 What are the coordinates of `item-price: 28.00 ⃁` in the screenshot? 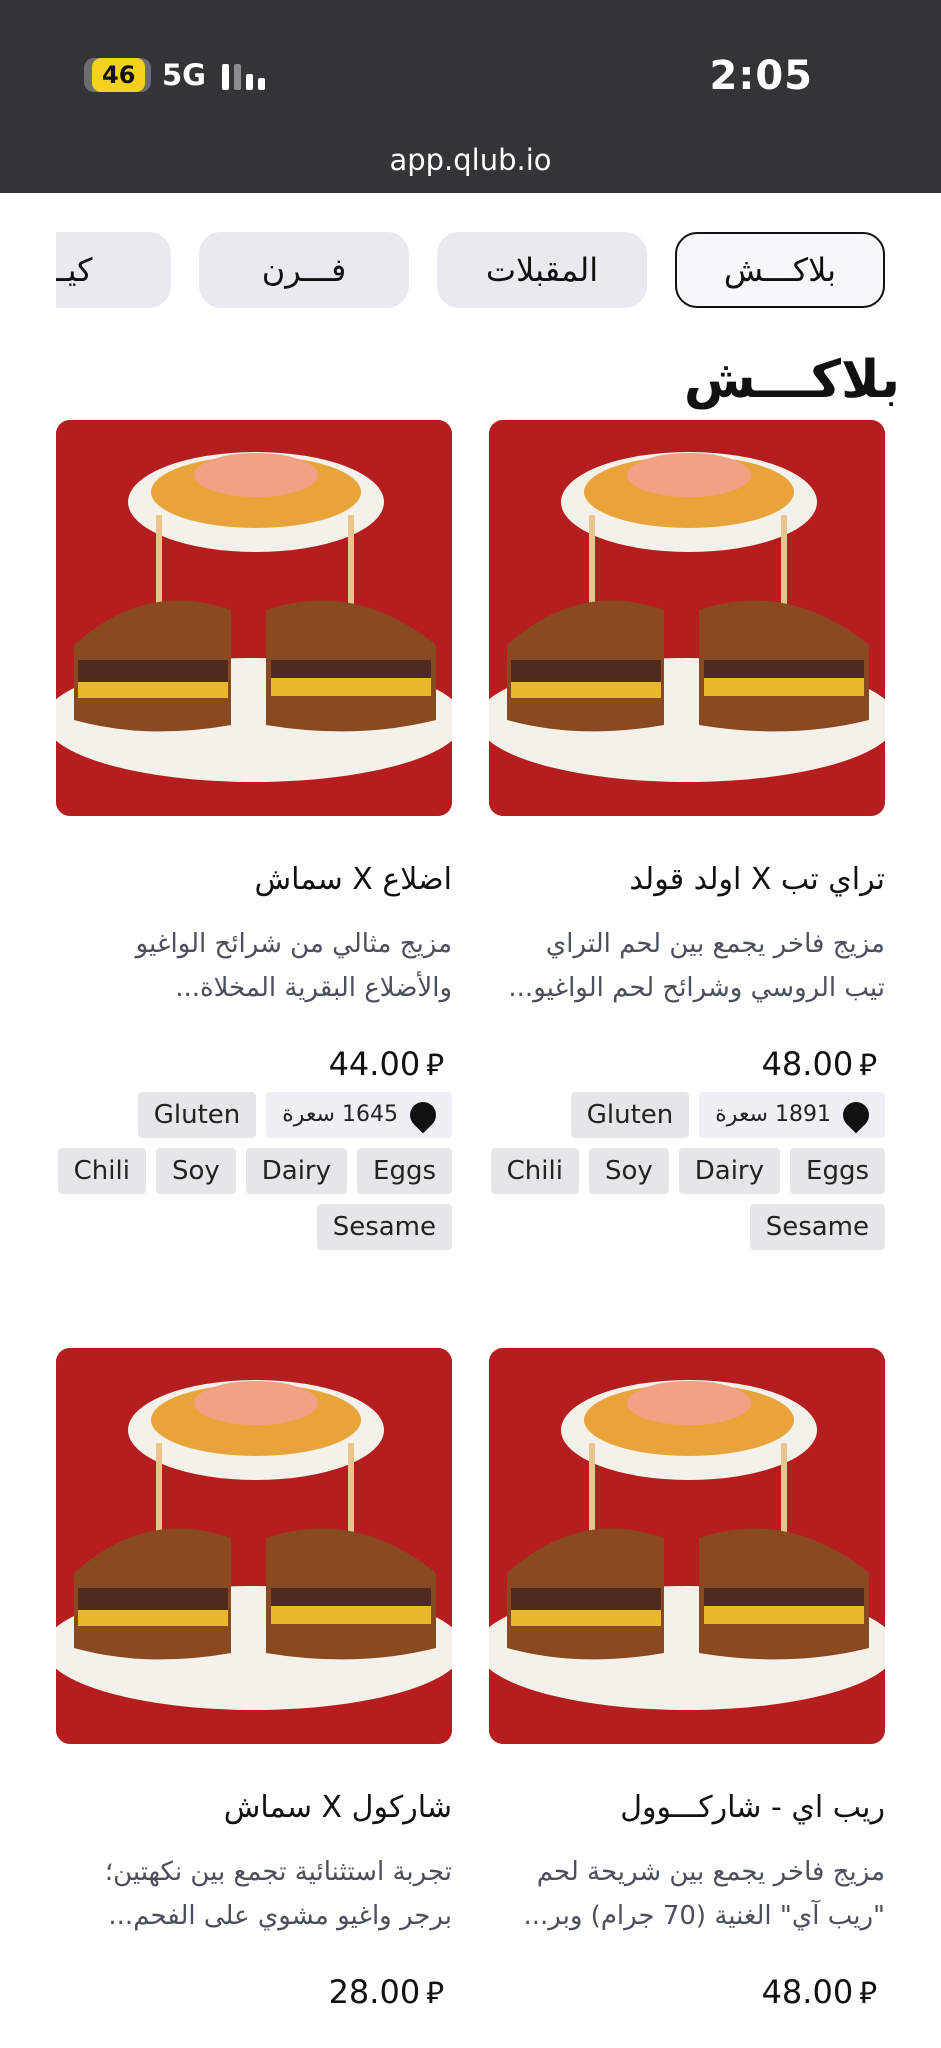 It's located at (386, 1992).